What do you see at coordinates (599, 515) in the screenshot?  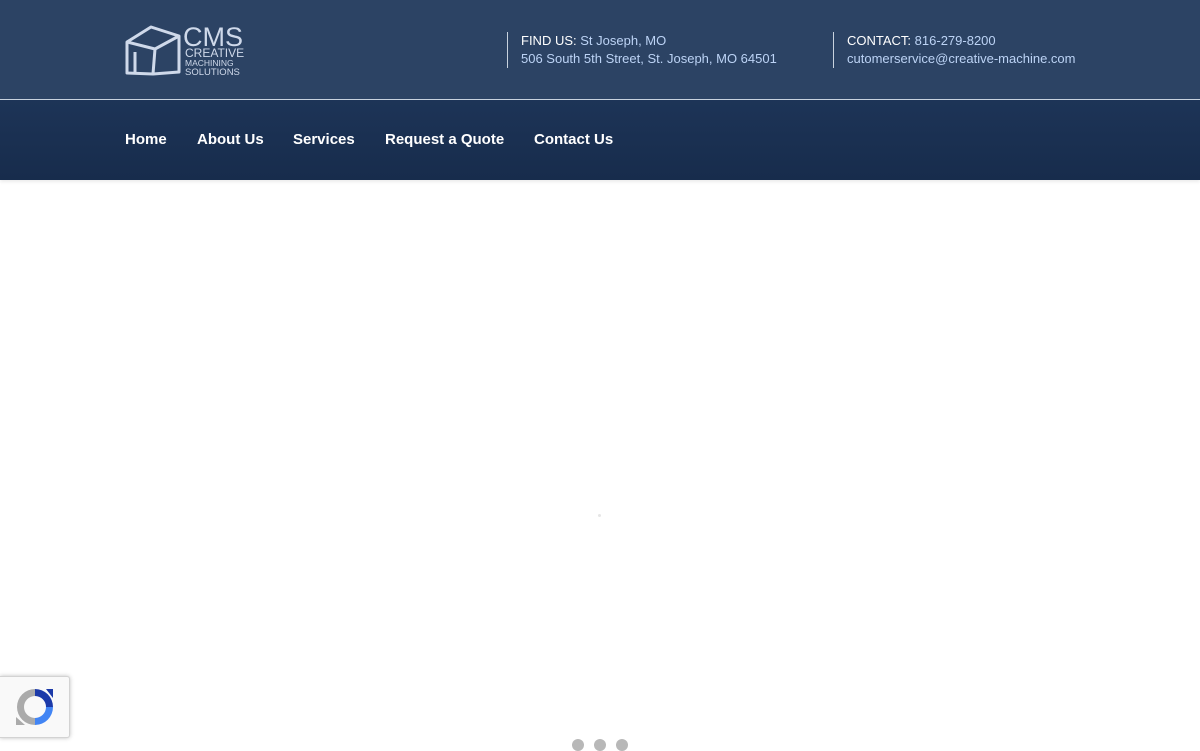 I see `loading-spinner-dot` at bounding box center [599, 515].